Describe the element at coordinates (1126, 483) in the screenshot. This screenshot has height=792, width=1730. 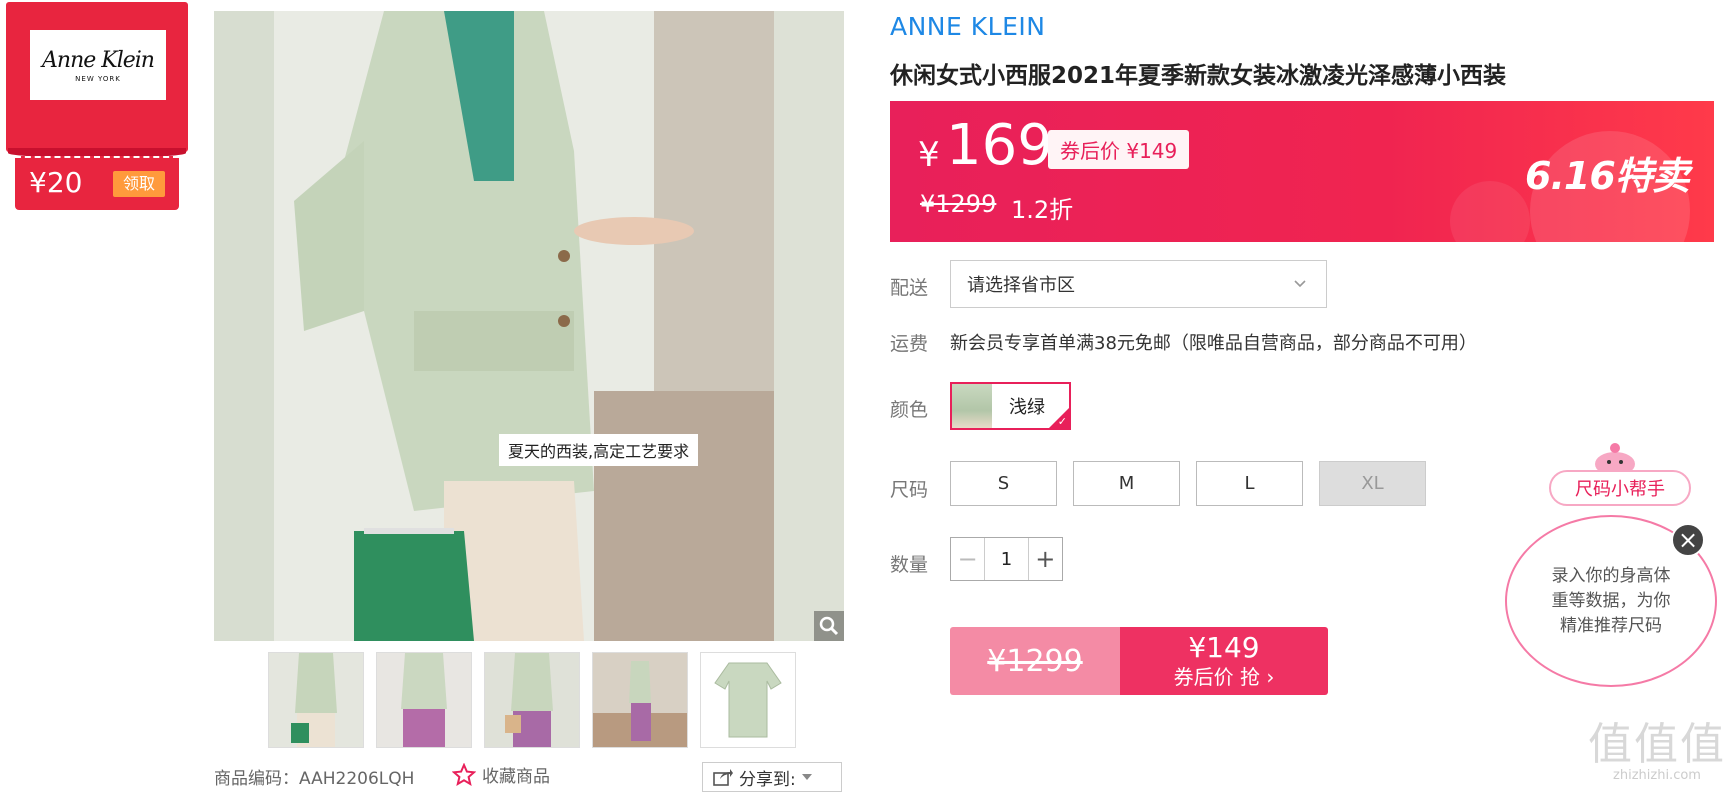
I see `size-option-m: M` at that location.